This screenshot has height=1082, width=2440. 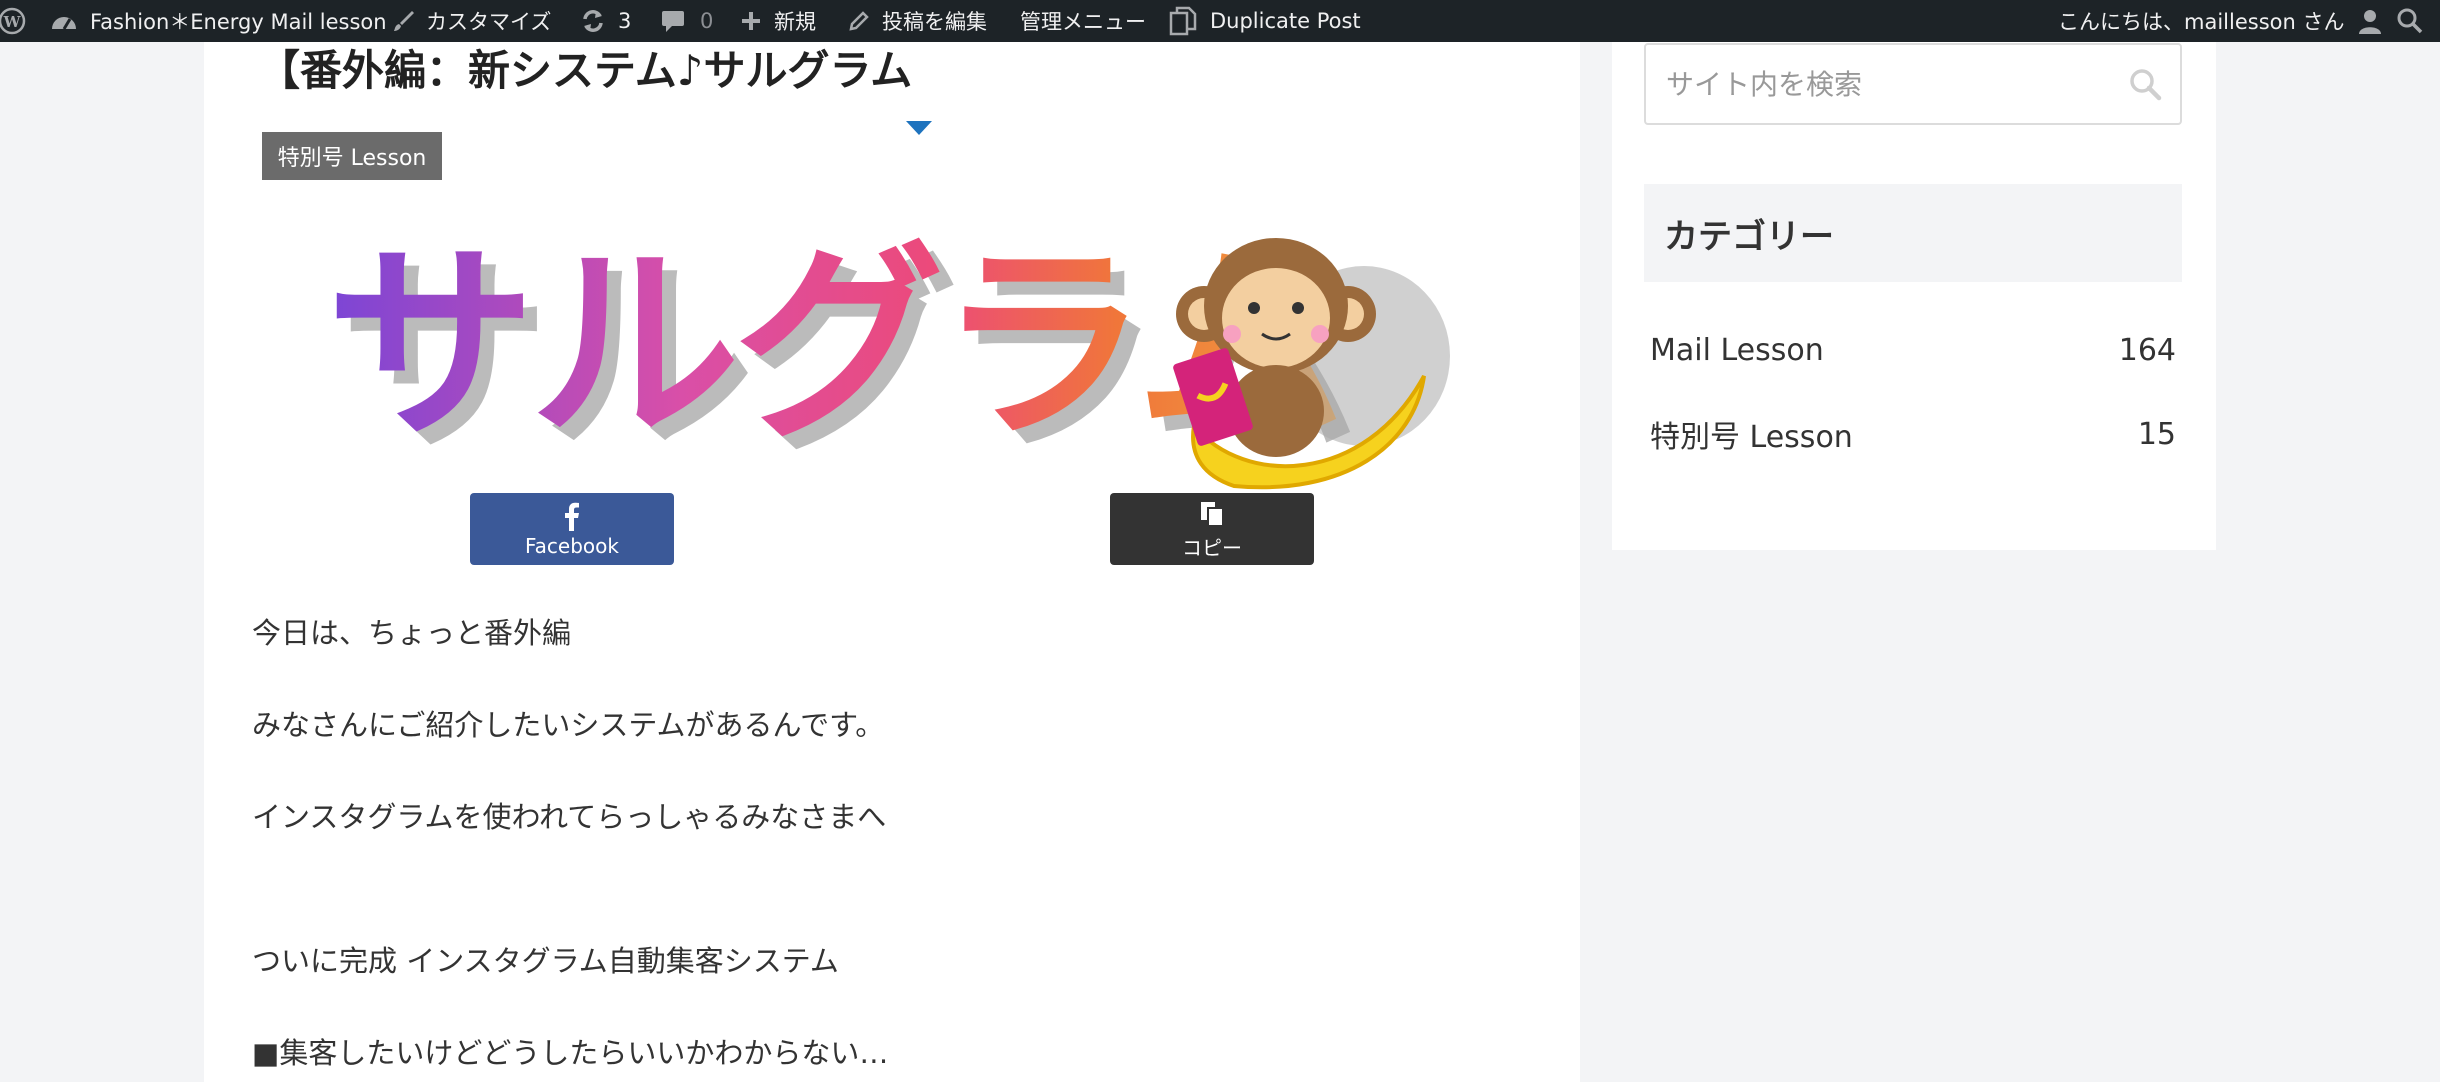 What do you see at coordinates (238, 22) in the screenshot?
I see `site-name-label: Fashion＊Energy Mail lesson` at bounding box center [238, 22].